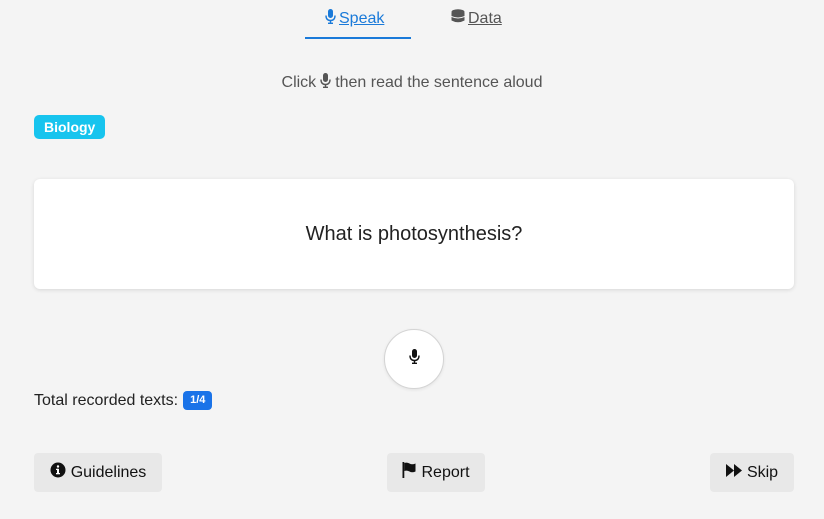 This screenshot has height=519, width=824. I want to click on skip-label: Skip, so click(762, 472).